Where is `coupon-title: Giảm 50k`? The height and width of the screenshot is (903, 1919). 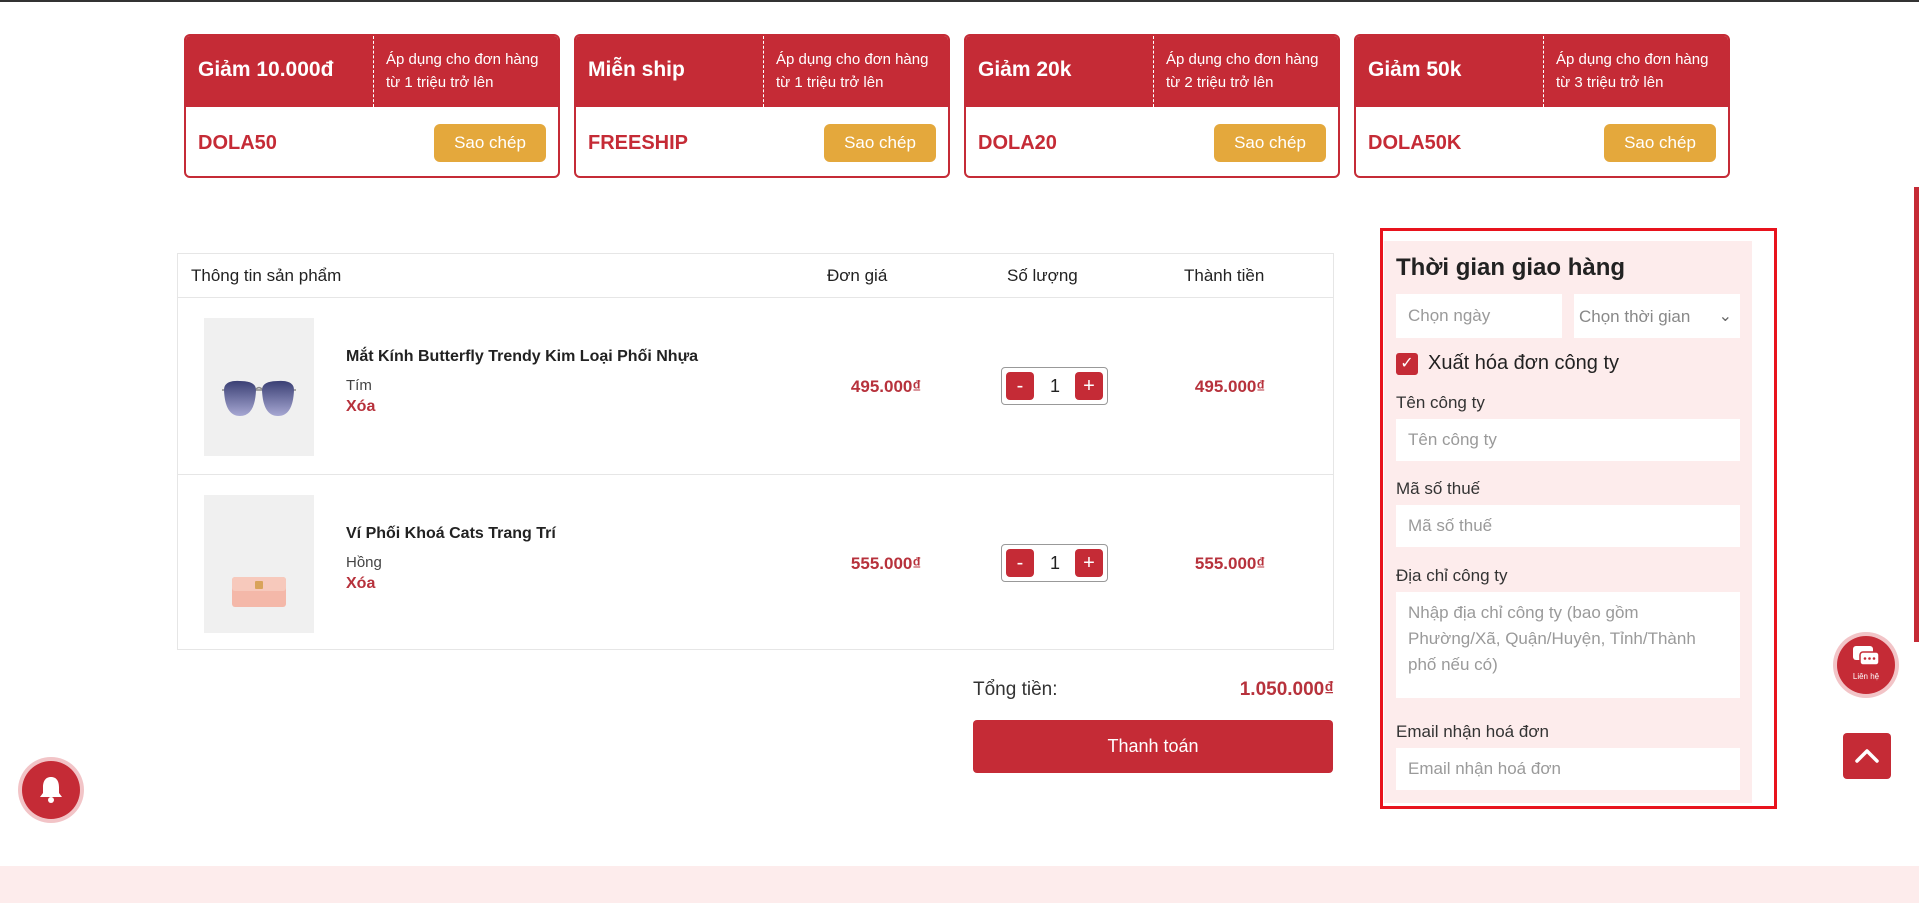 coupon-title: Giảm 50k is located at coordinates (1415, 69).